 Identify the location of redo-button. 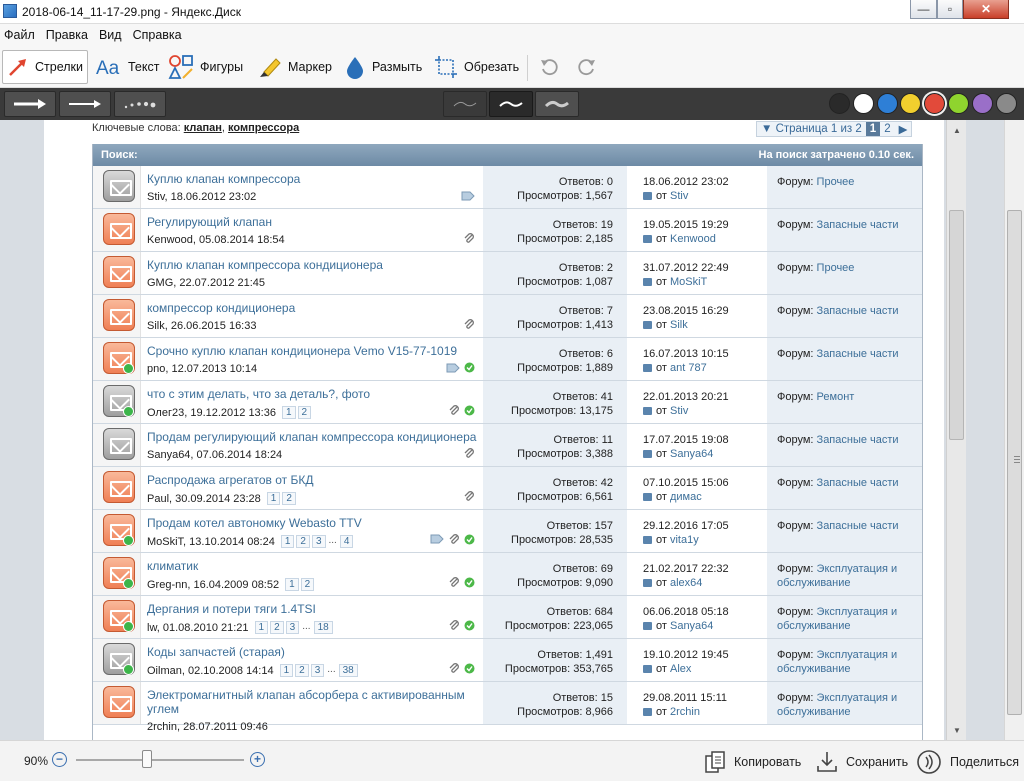
(587, 67).